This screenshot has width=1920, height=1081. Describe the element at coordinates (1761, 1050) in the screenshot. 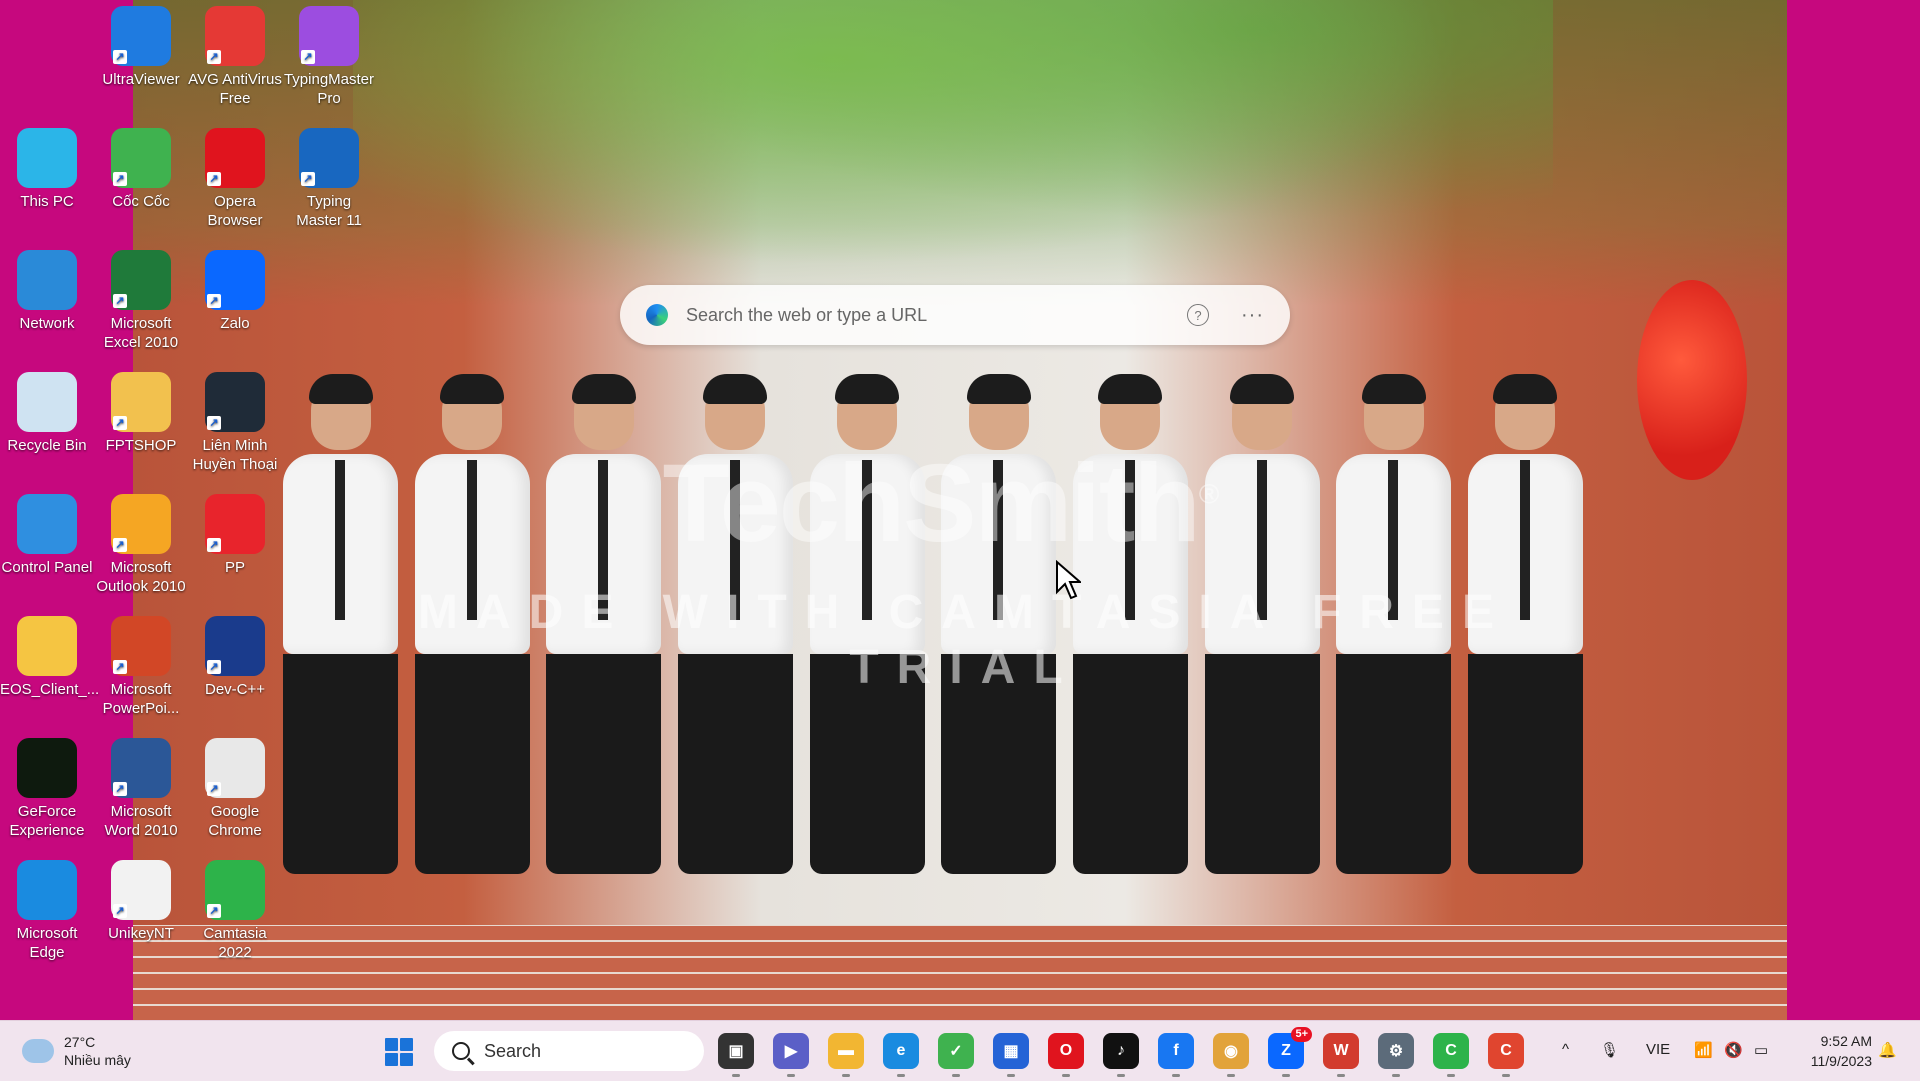

I see `battery-icon: ▭` at that location.